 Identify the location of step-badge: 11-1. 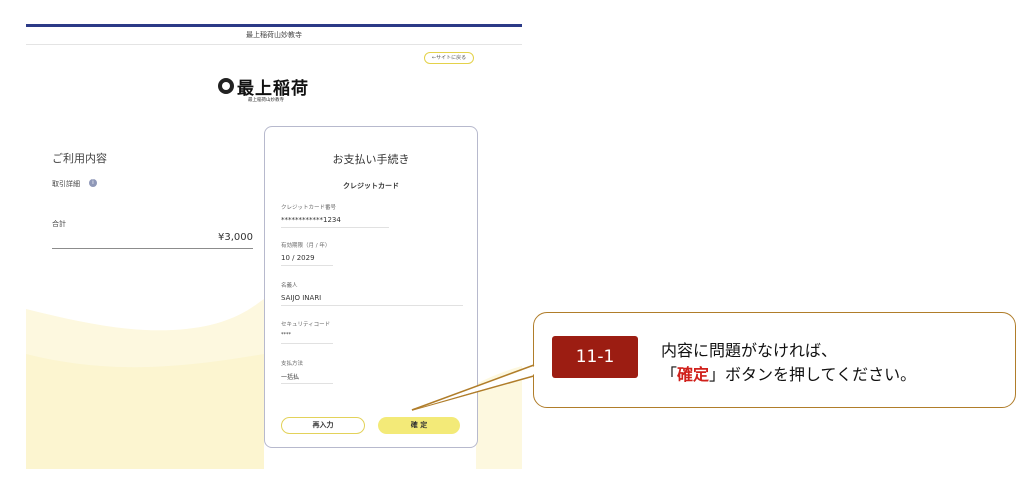
(595, 357).